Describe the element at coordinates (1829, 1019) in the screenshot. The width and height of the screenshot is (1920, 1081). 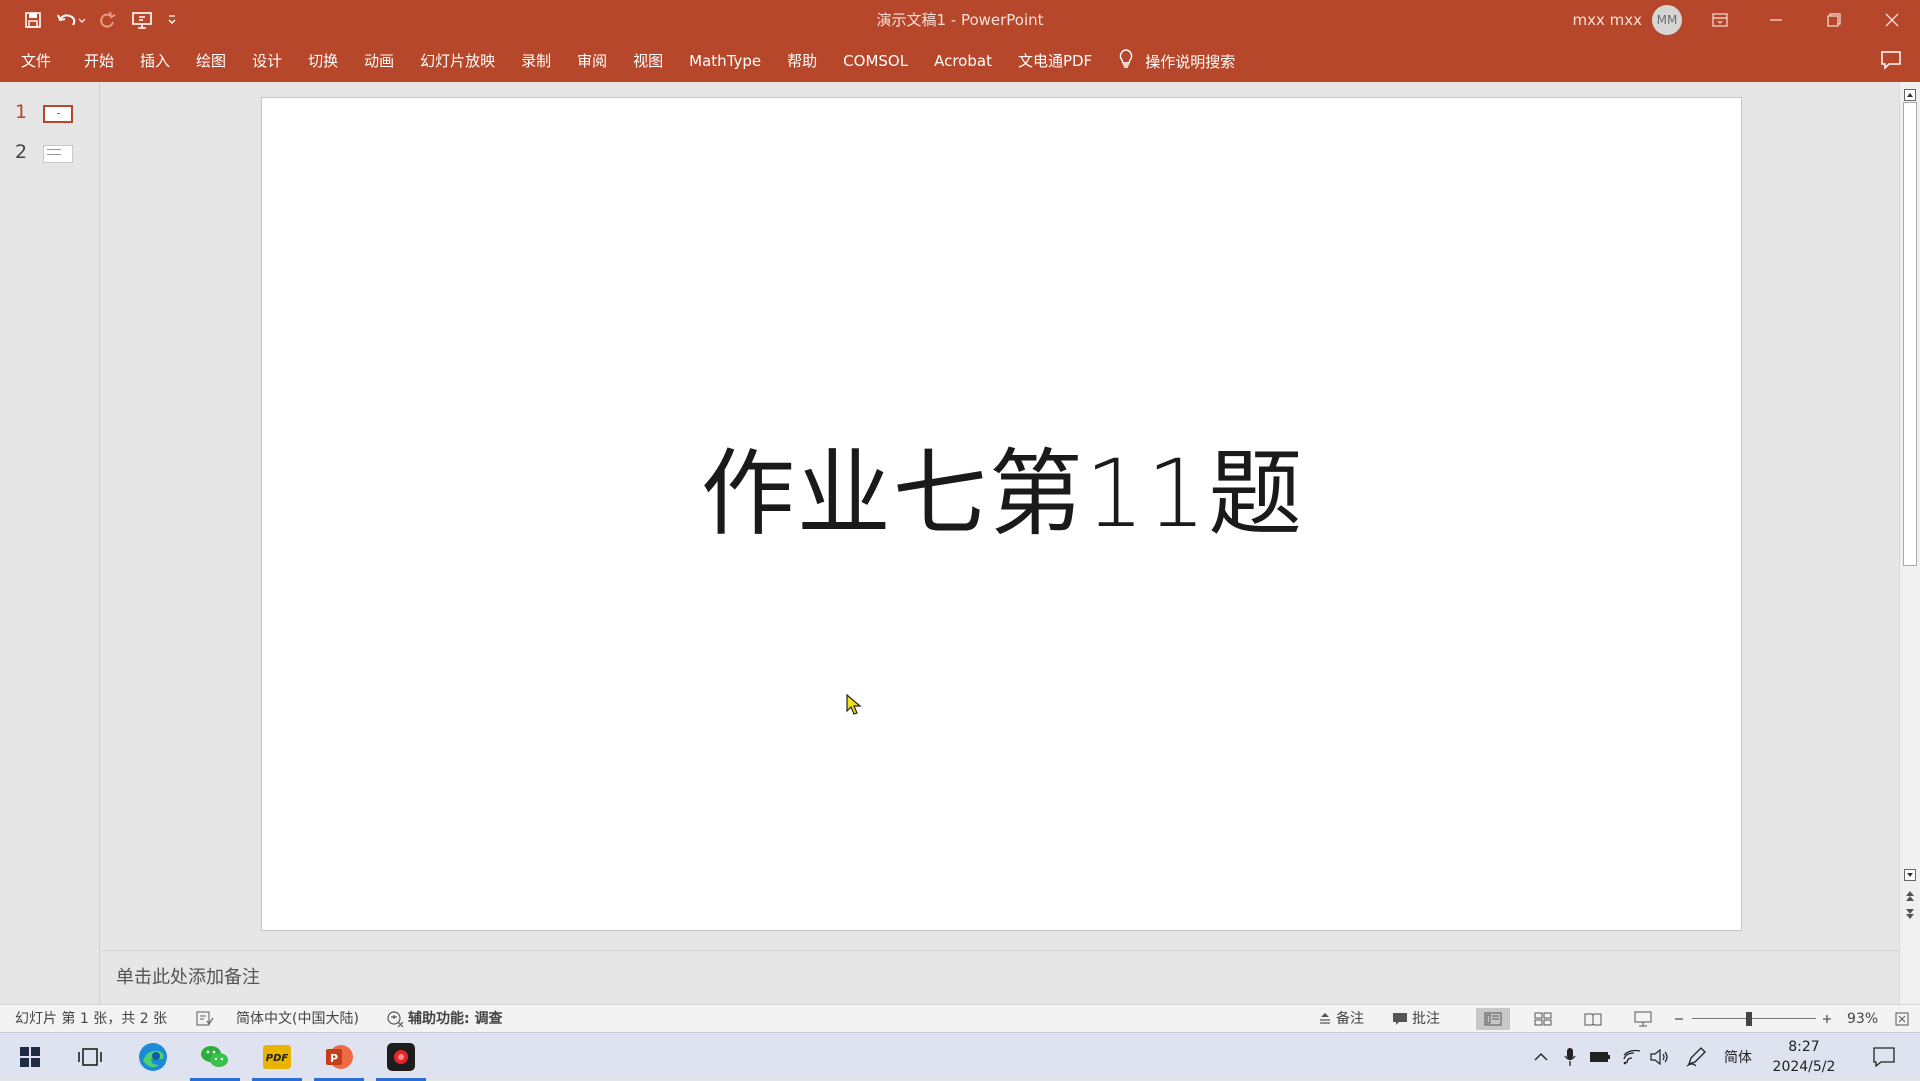
I see `zoom-in-icon` at that location.